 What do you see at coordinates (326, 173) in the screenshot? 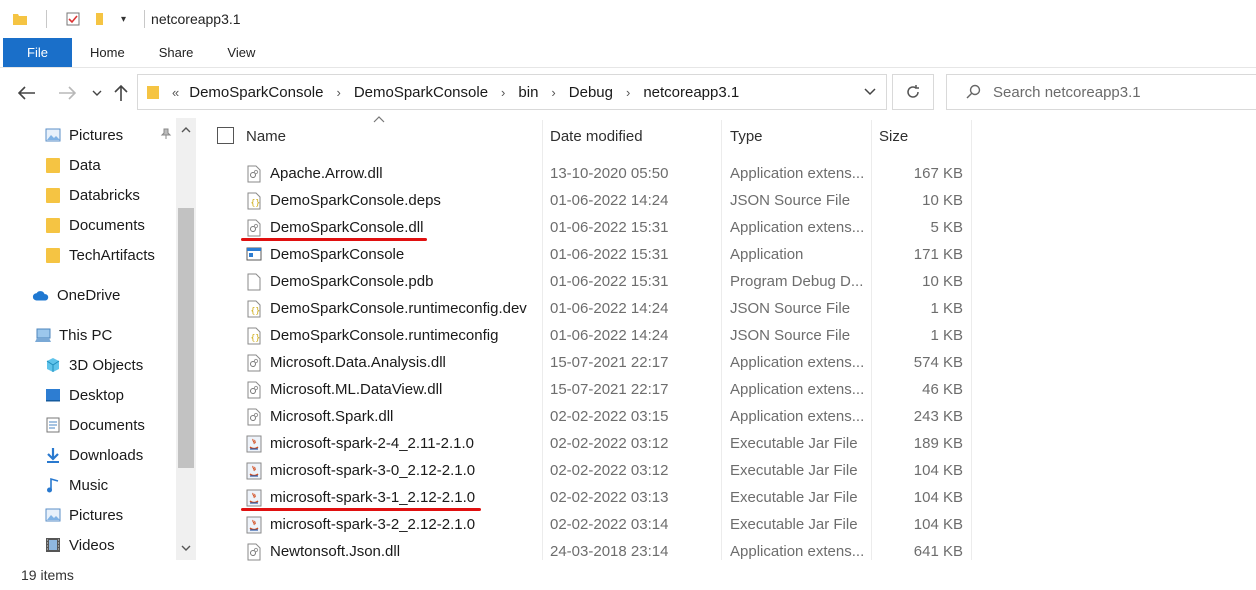
I see `file-name: Apache.Arrow.dll` at bounding box center [326, 173].